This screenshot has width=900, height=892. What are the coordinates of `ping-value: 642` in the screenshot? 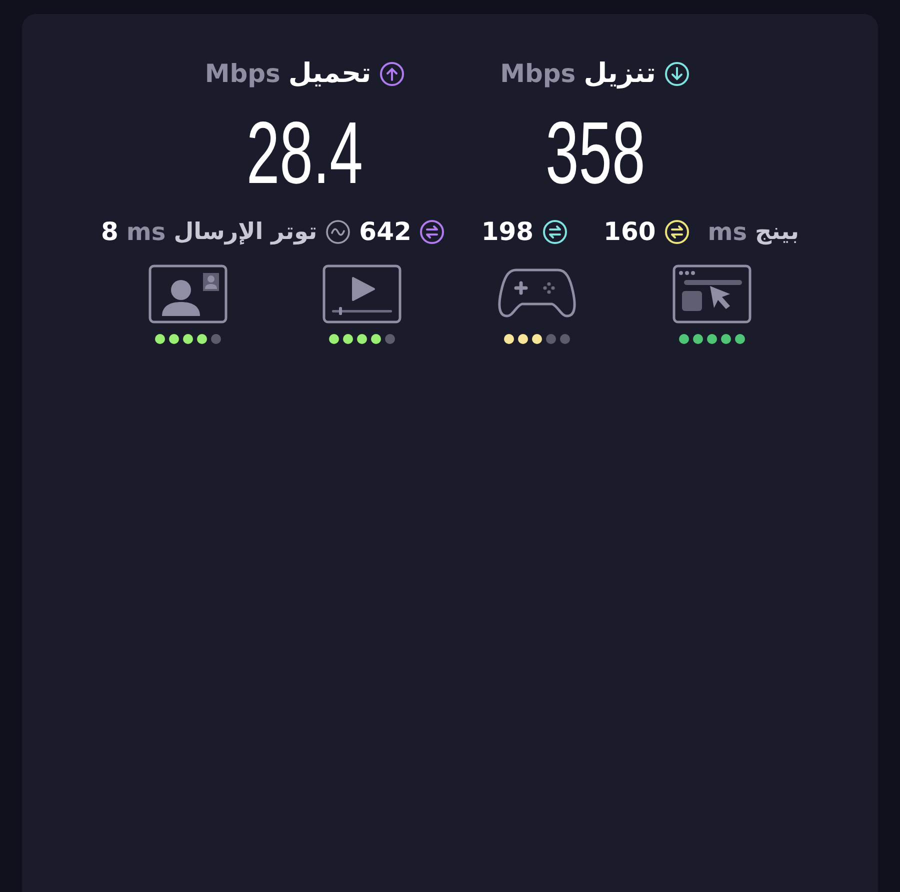 It's located at (385, 231).